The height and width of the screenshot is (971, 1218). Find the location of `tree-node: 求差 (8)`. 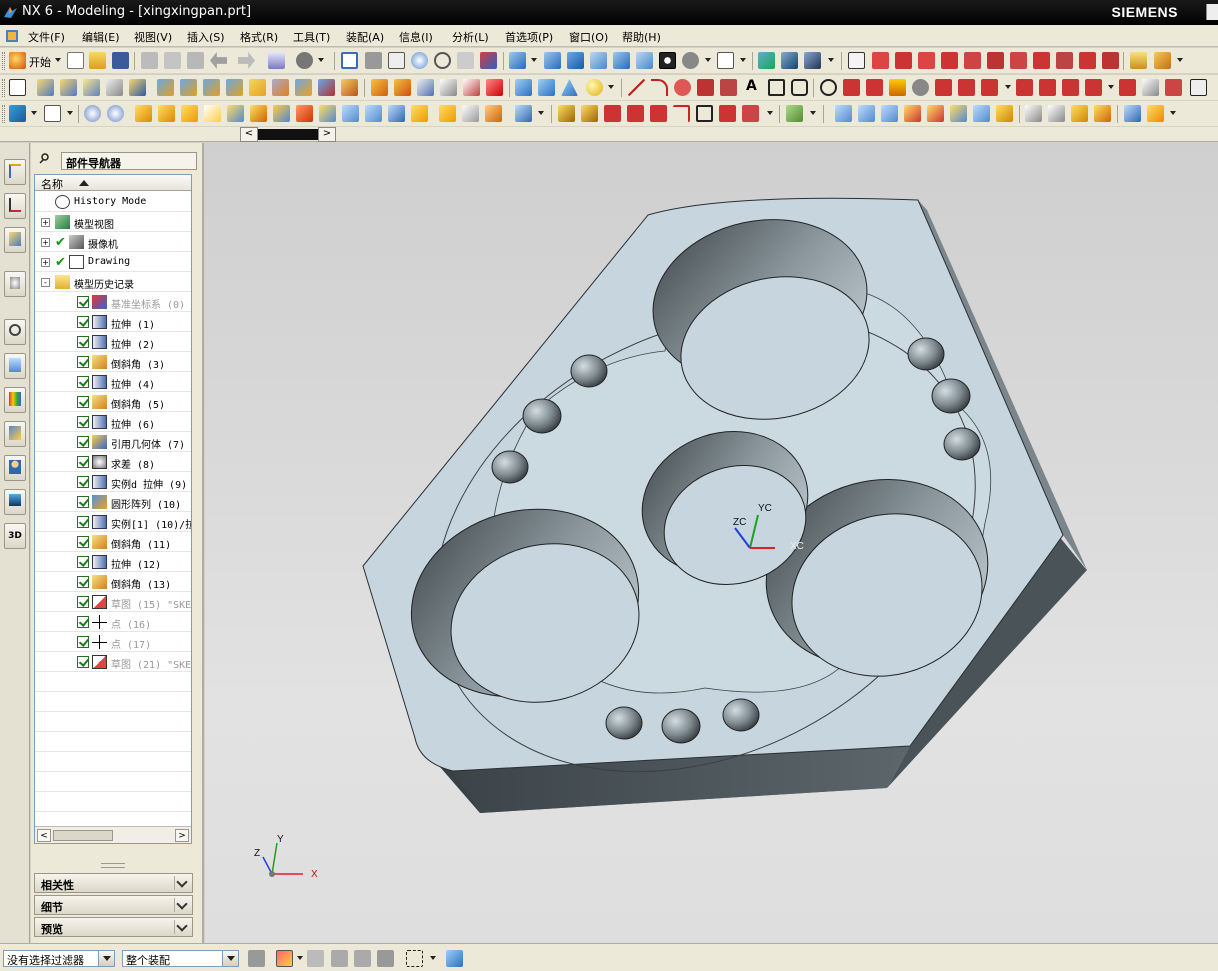

tree-node: 求差 (8) is located at coordinates (113, 462).